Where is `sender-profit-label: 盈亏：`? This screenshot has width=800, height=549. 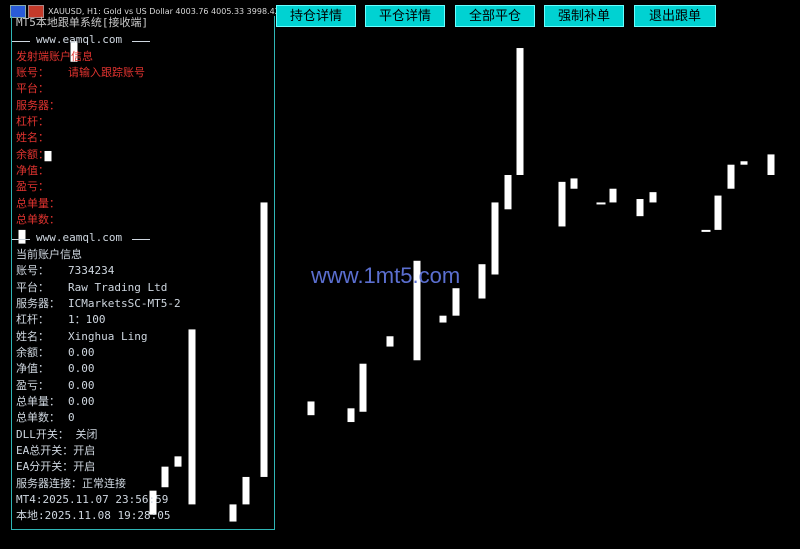 sender-profit-label: 盈亏： is located at coordinates (32, 186).